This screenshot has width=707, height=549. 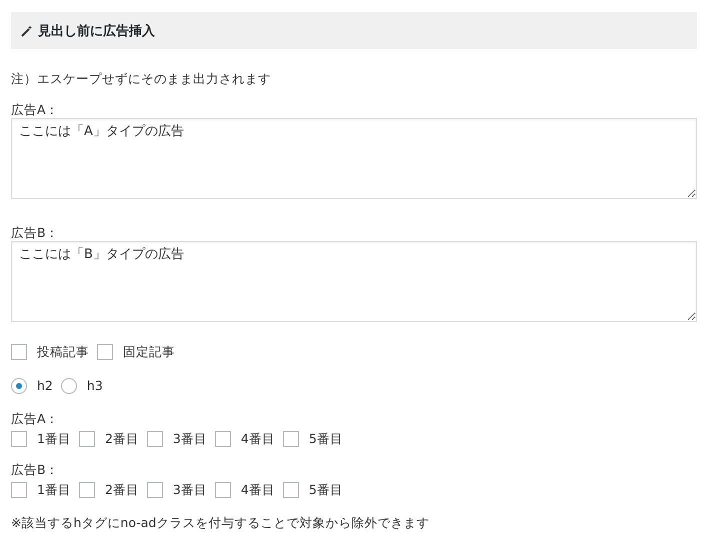 I want to click on ad-label: 広告A：, so click(x=35, y=110).